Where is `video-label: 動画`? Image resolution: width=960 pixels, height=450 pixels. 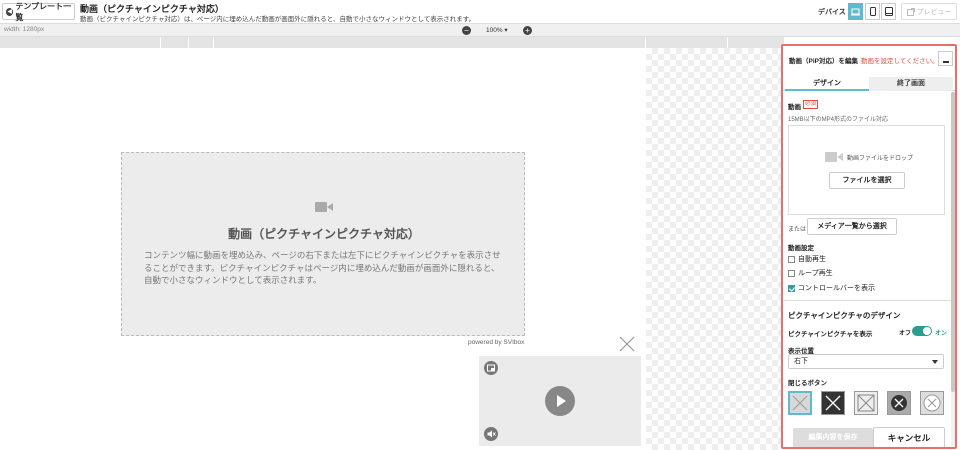 video-label: 動画 is located at coordinates (794, 107).